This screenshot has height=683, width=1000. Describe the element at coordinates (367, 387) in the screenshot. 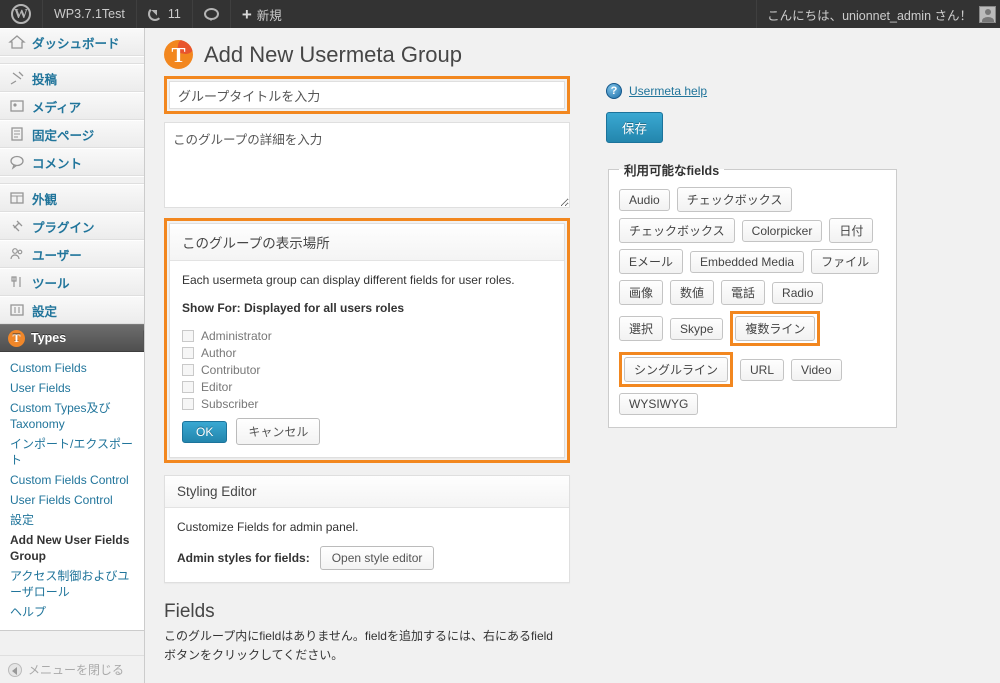

I see `role-row-editor: Editor` at that location.